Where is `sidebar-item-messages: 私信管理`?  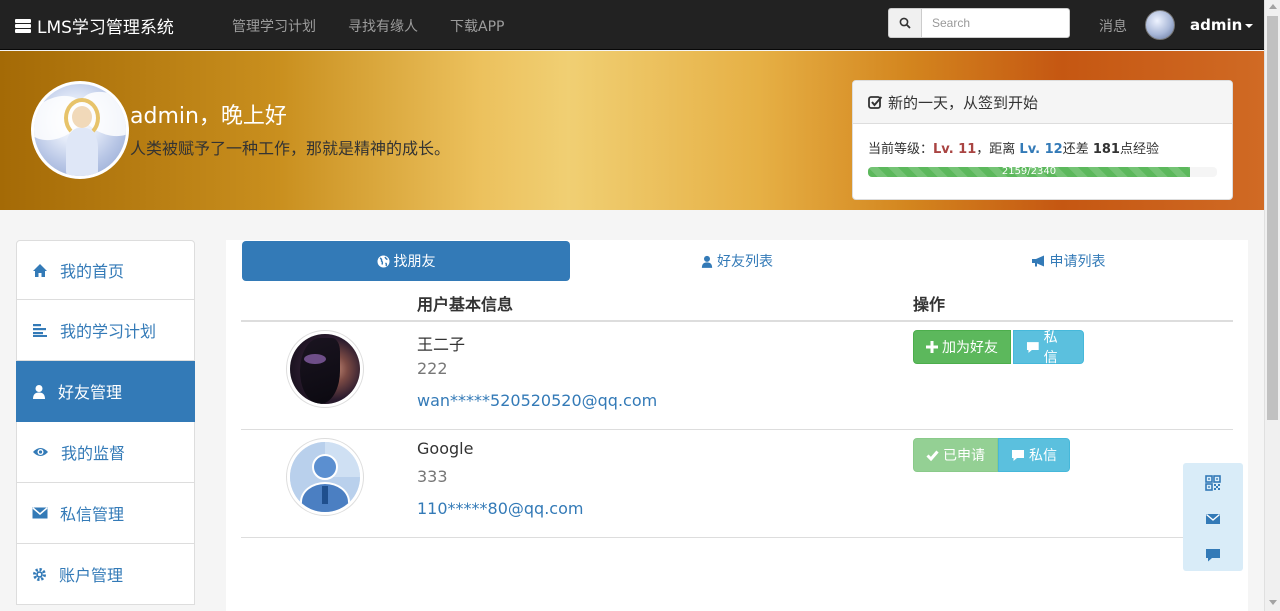
sidebar-item-messages: 私信管理 is located at coordinates (105, 513).